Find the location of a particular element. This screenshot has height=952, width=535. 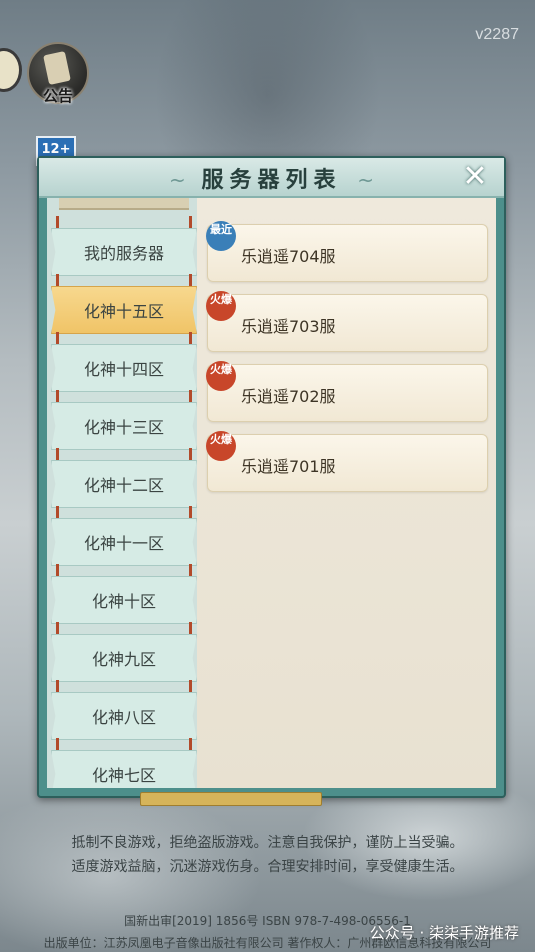

zone-tab-12: 化神十二区 is located at coordinates (124, 478).